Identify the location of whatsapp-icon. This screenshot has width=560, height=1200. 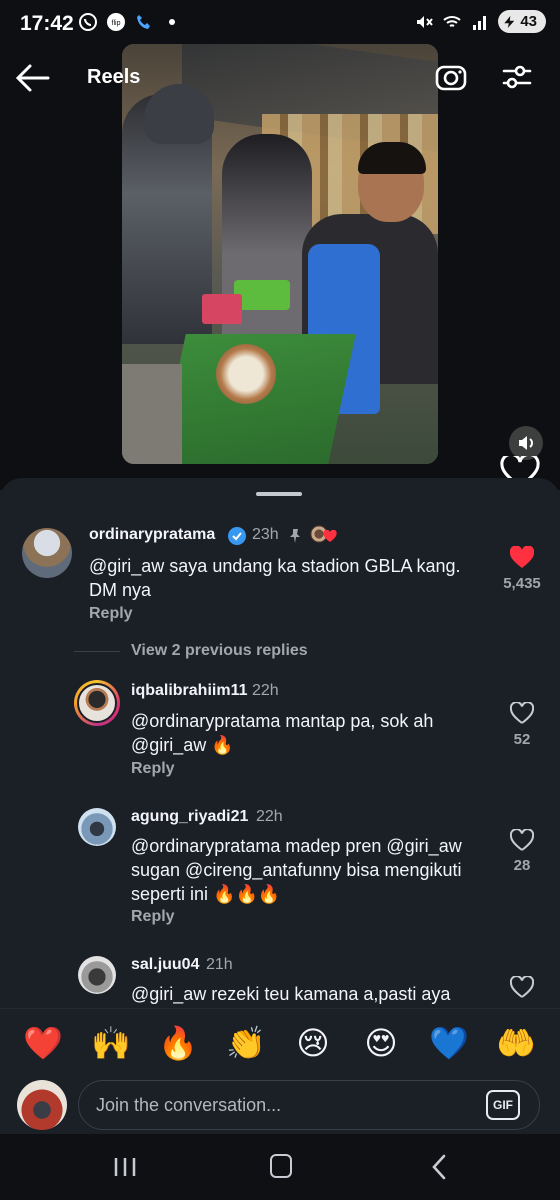
(88, 22).